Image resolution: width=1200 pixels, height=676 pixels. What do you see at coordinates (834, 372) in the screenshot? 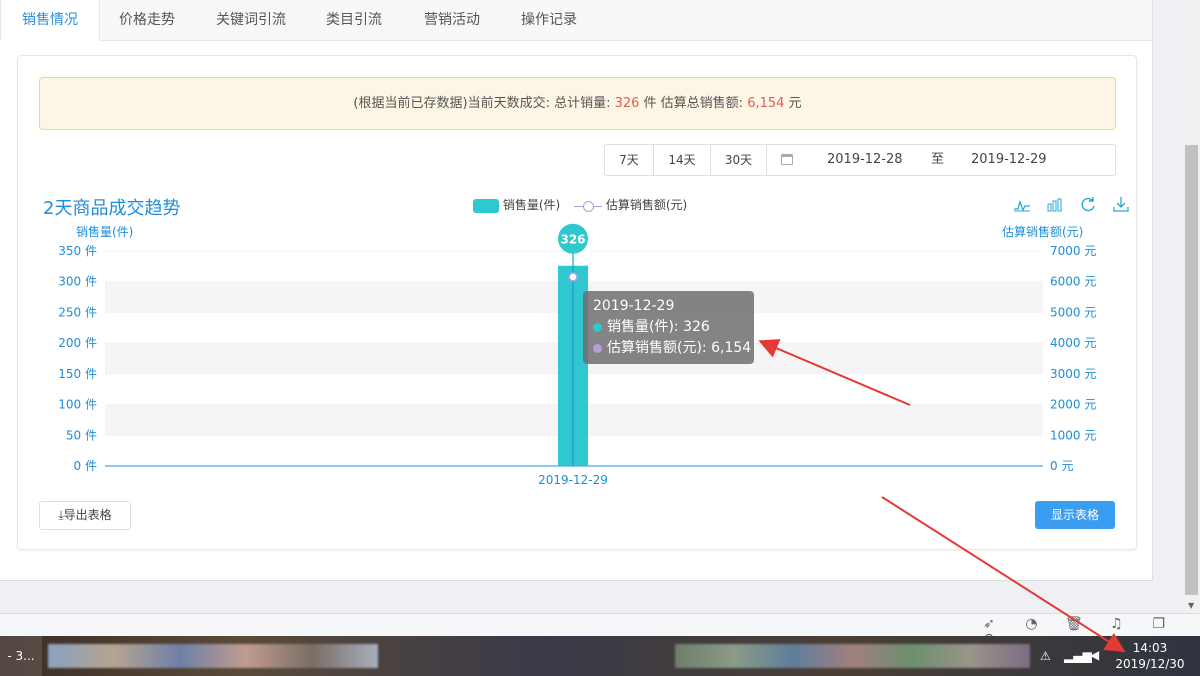
I see `annotation-arrow-tooltip` at bounding box center [834, 372].